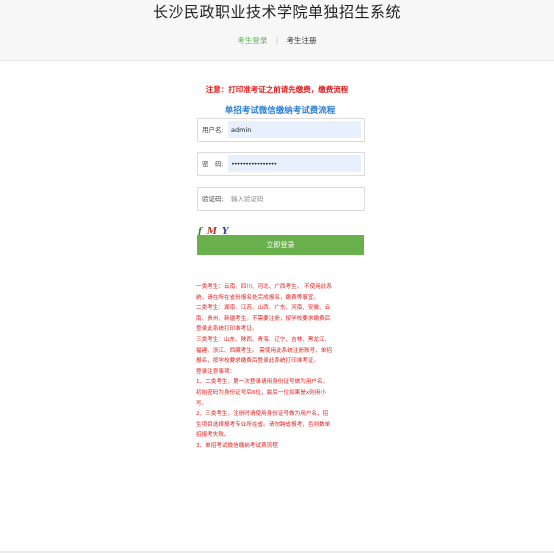 This screenshot has height=553, width=554. What do you see at coordinates (258, 297) in the screenshot?
I see `instruction-line: 统，请在所在省份报名处完成报名，缴费等事宜。` at bounding box center [258, 297].